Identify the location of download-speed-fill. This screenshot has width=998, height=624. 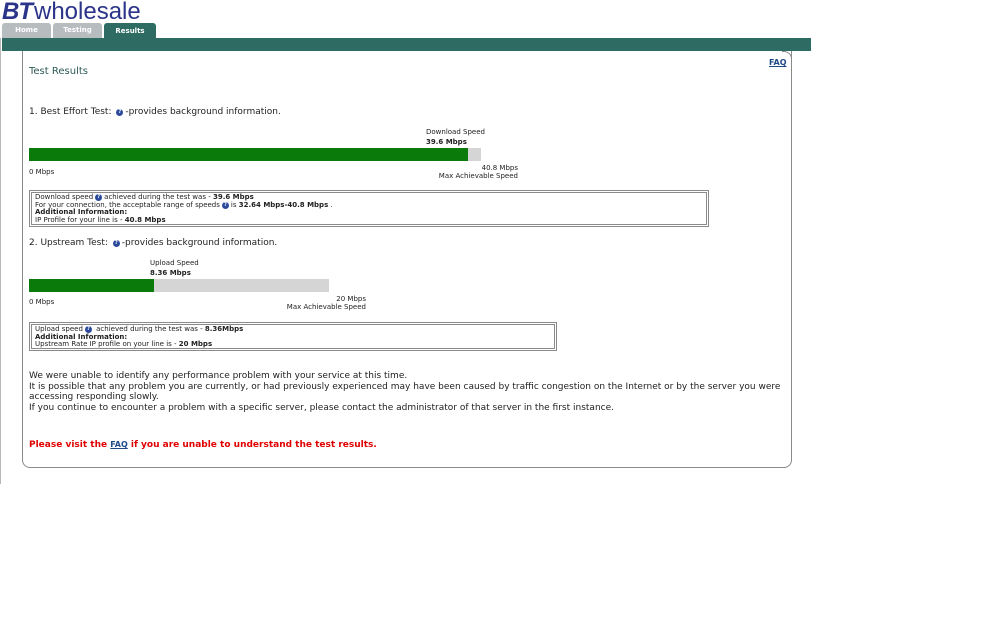
(248, 154).